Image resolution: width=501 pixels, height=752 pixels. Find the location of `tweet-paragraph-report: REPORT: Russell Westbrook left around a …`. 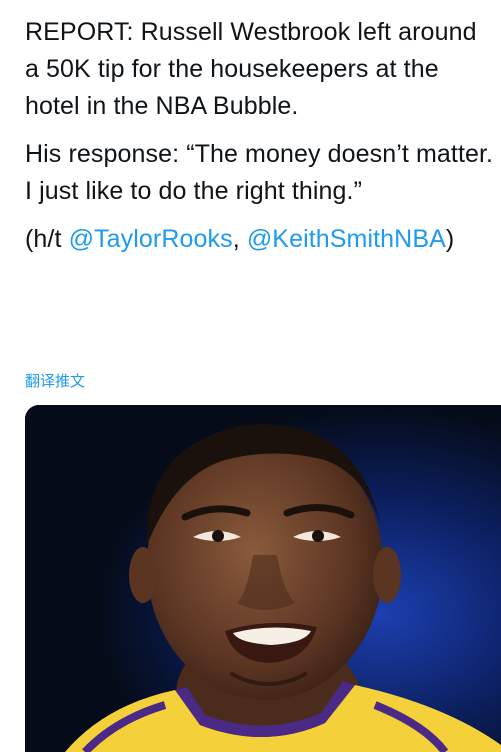

tweet-paragraph-report: REPORT: Russell Westbrook left around a … is located at coordinates (251, 69).